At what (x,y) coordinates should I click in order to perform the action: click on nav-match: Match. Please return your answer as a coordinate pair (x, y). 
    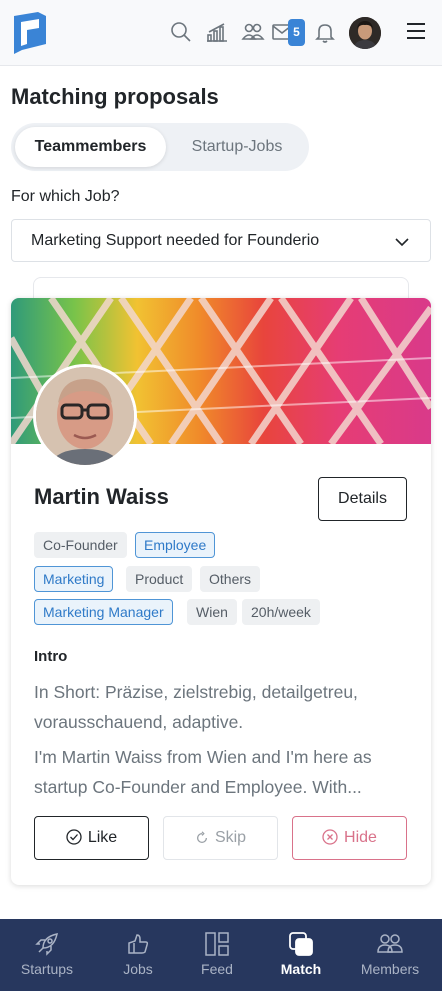
    Looking at the image, I should click on (301, 955).